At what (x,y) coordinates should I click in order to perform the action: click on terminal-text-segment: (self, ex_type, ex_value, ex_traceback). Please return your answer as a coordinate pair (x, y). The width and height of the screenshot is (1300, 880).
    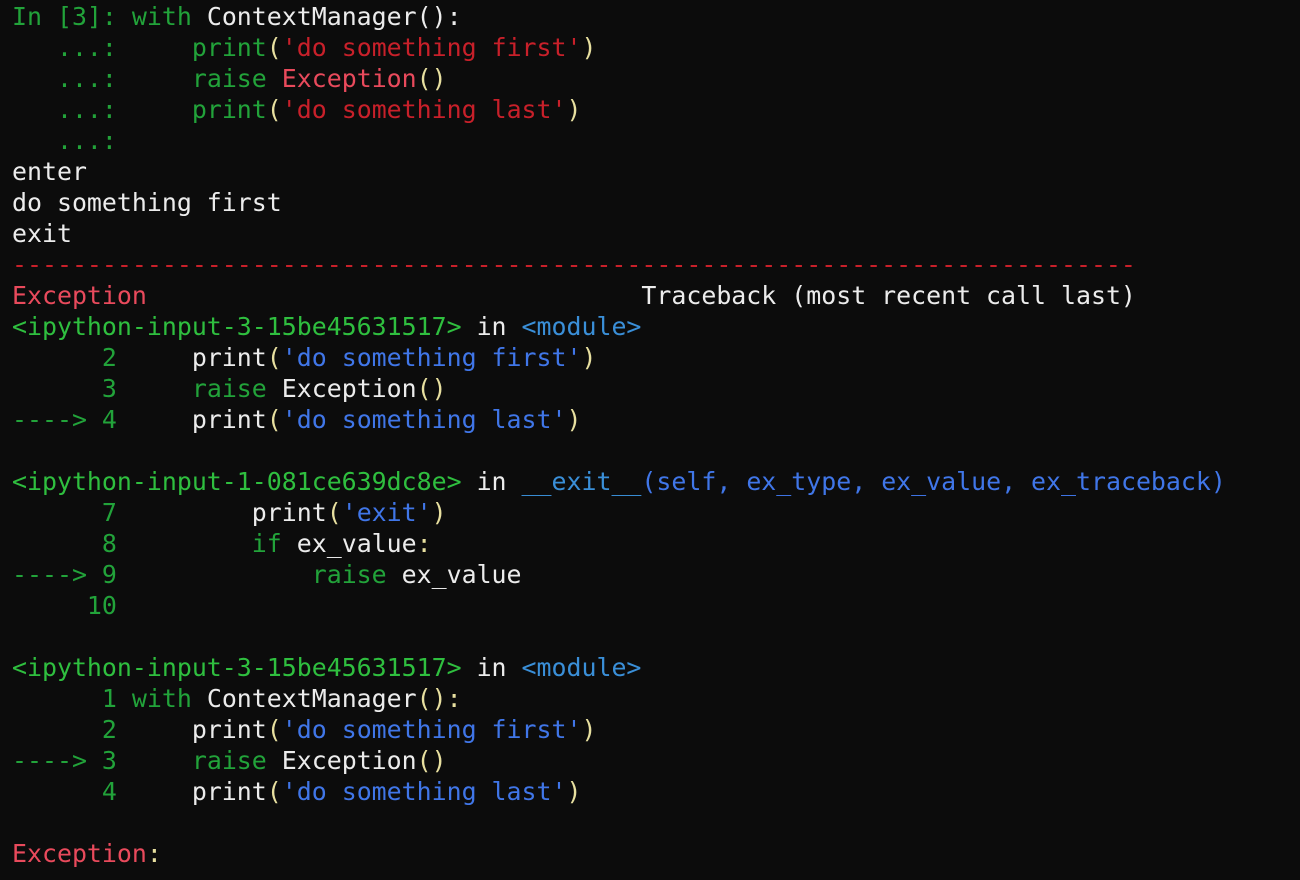
    Looking at the image, I should click on (933, 481).